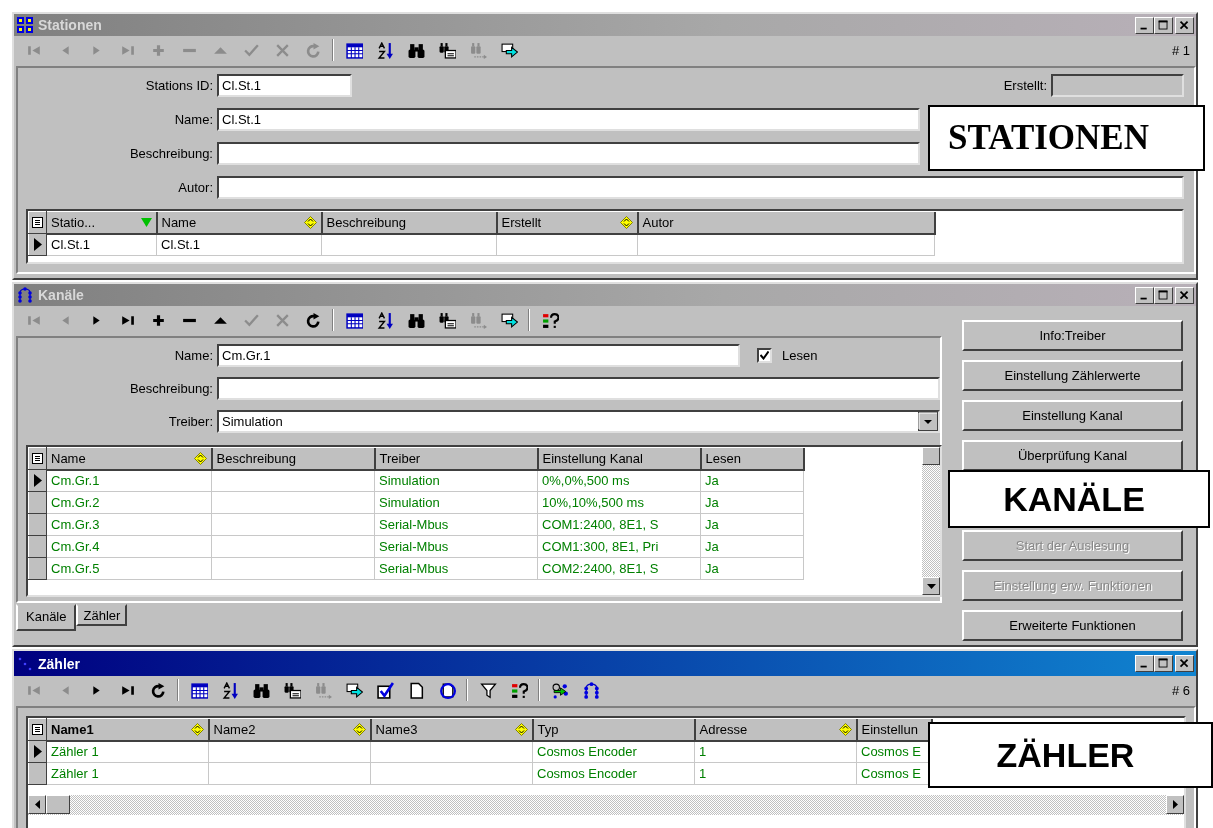 This screenshot has width=1213, height=828. Describe the element at coordinates (456, 524) in the screenshot. I see `table-cell: Serial-Mbus` at that location.